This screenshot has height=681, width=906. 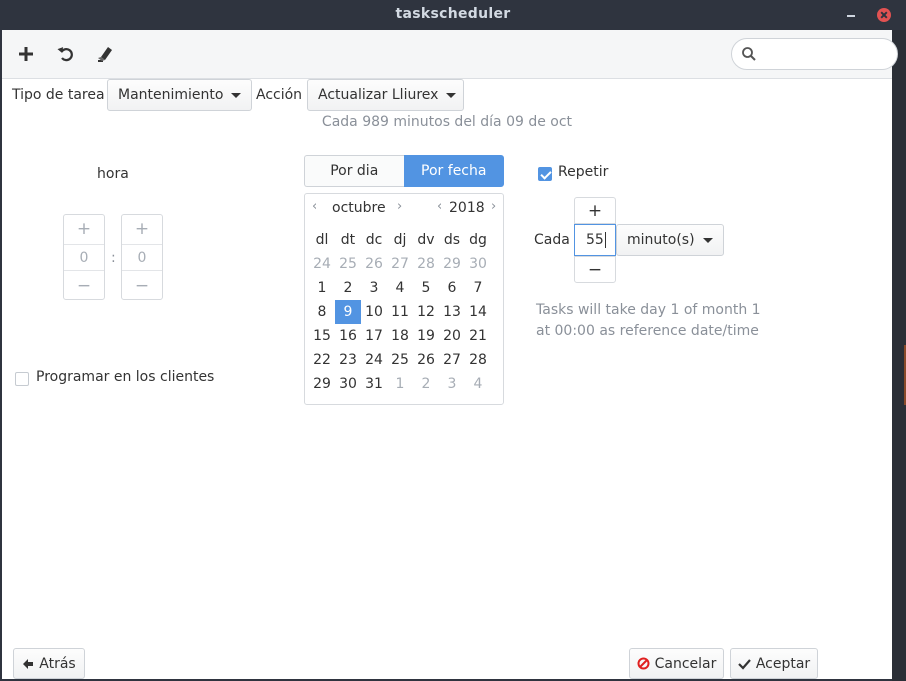 What do you see at coordinates (322, 360) in the screenshot?
I see `calendar-day: 22` at bounding box center [322, 360].